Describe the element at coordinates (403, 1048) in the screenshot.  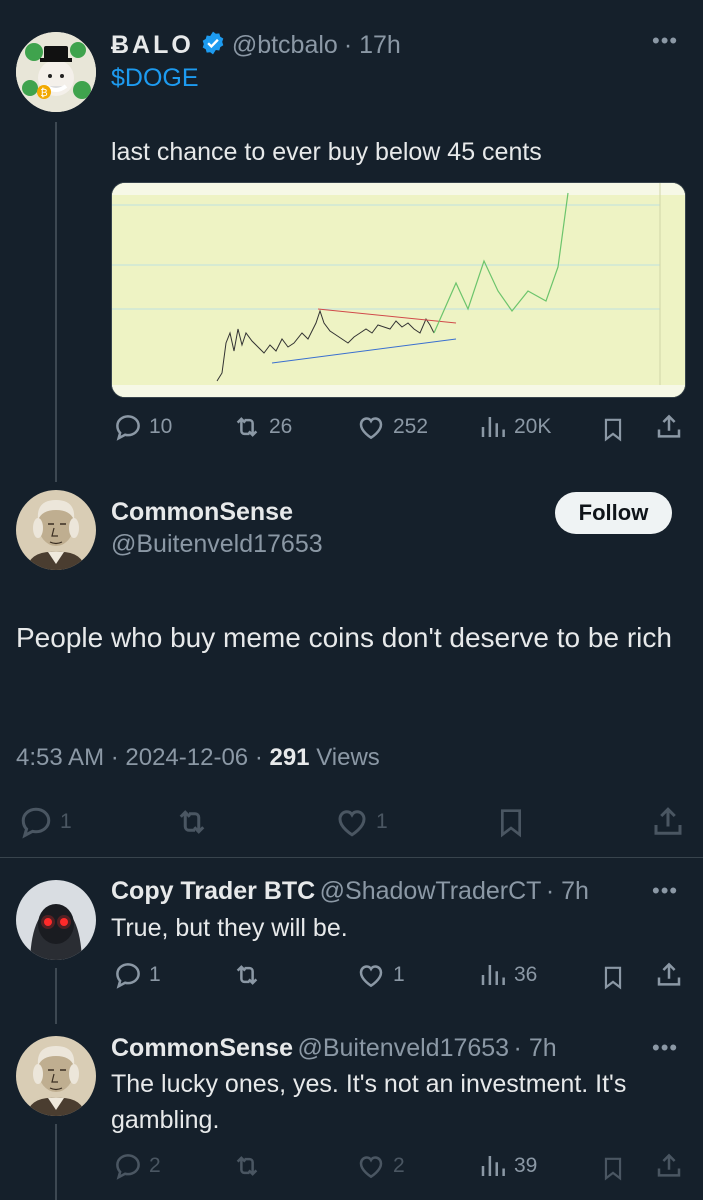
I see `reply2-author-handle: @Buitenveld17653` at that location.